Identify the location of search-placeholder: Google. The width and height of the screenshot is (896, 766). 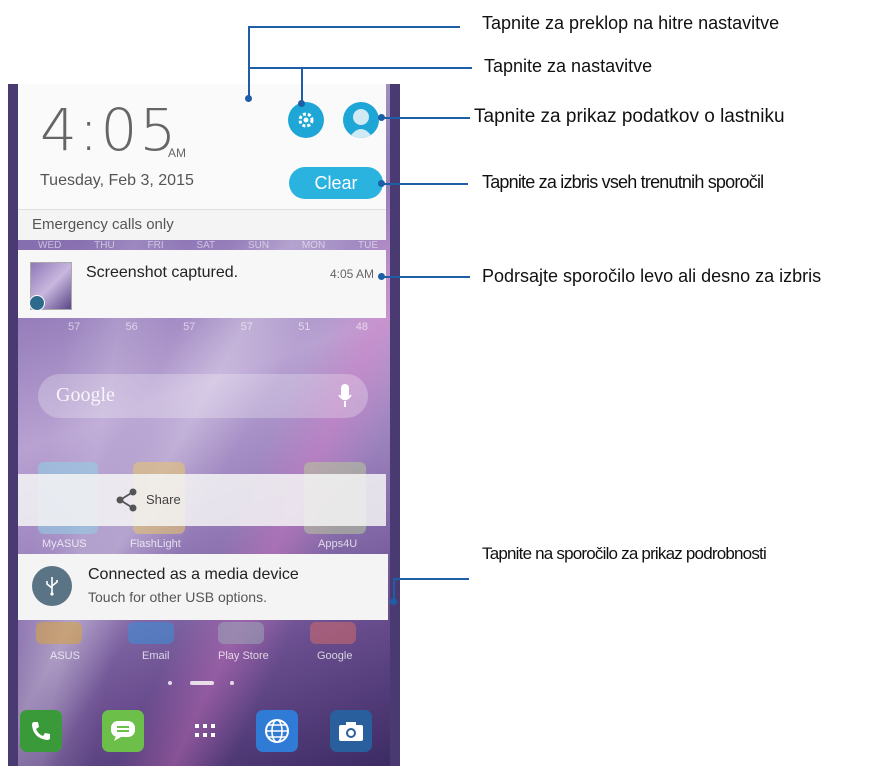
(85, 395).